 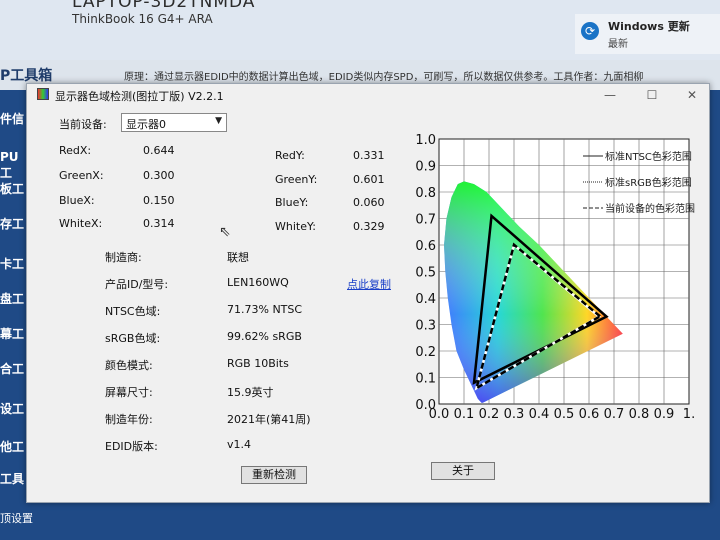 What do you see at coordinates (238, 257) in the screenshot?
I see `info-value: 联想` at bounding box center [238, 257].